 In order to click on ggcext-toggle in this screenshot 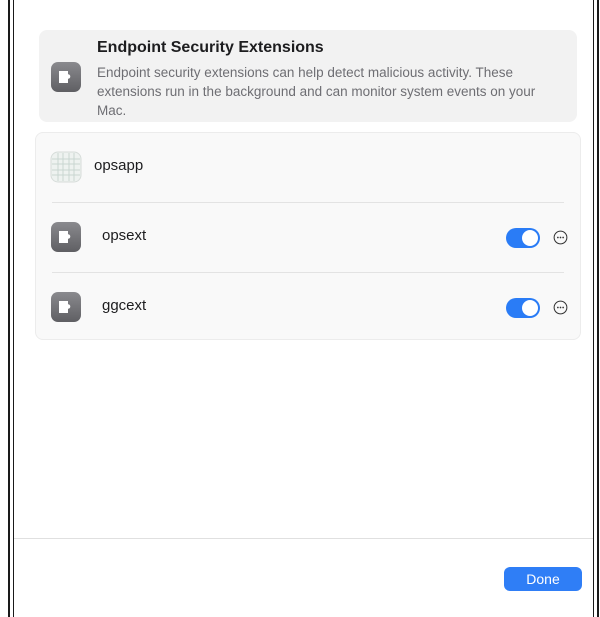, I will do `click(523, 308)`.